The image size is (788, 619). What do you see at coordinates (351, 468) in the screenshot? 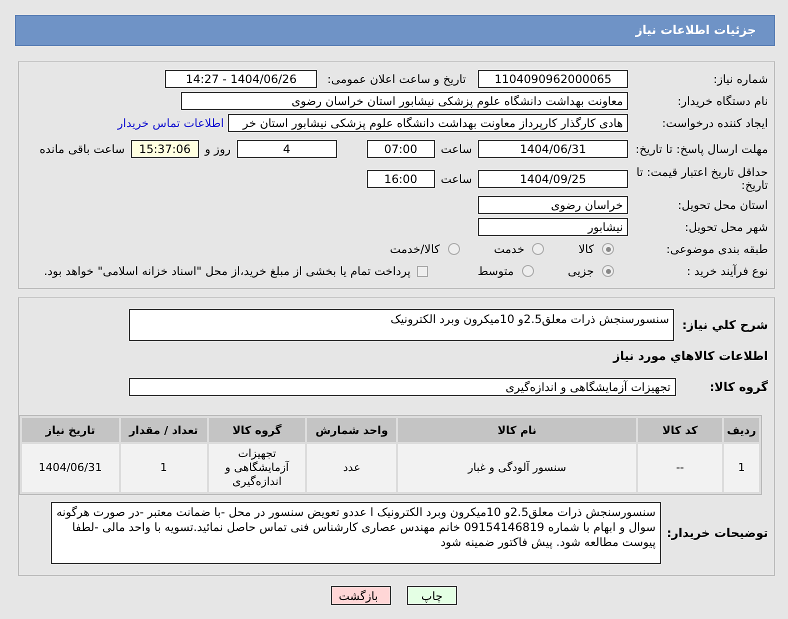
I see `table-cell: عدد` at bounding box center [351, 468].